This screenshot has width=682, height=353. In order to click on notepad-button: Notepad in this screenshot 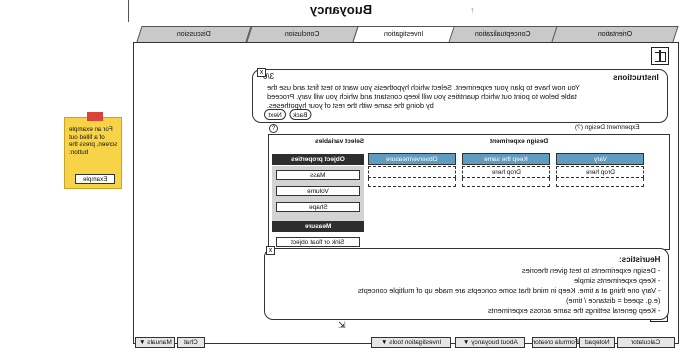, I will do `click(597, 342)`.